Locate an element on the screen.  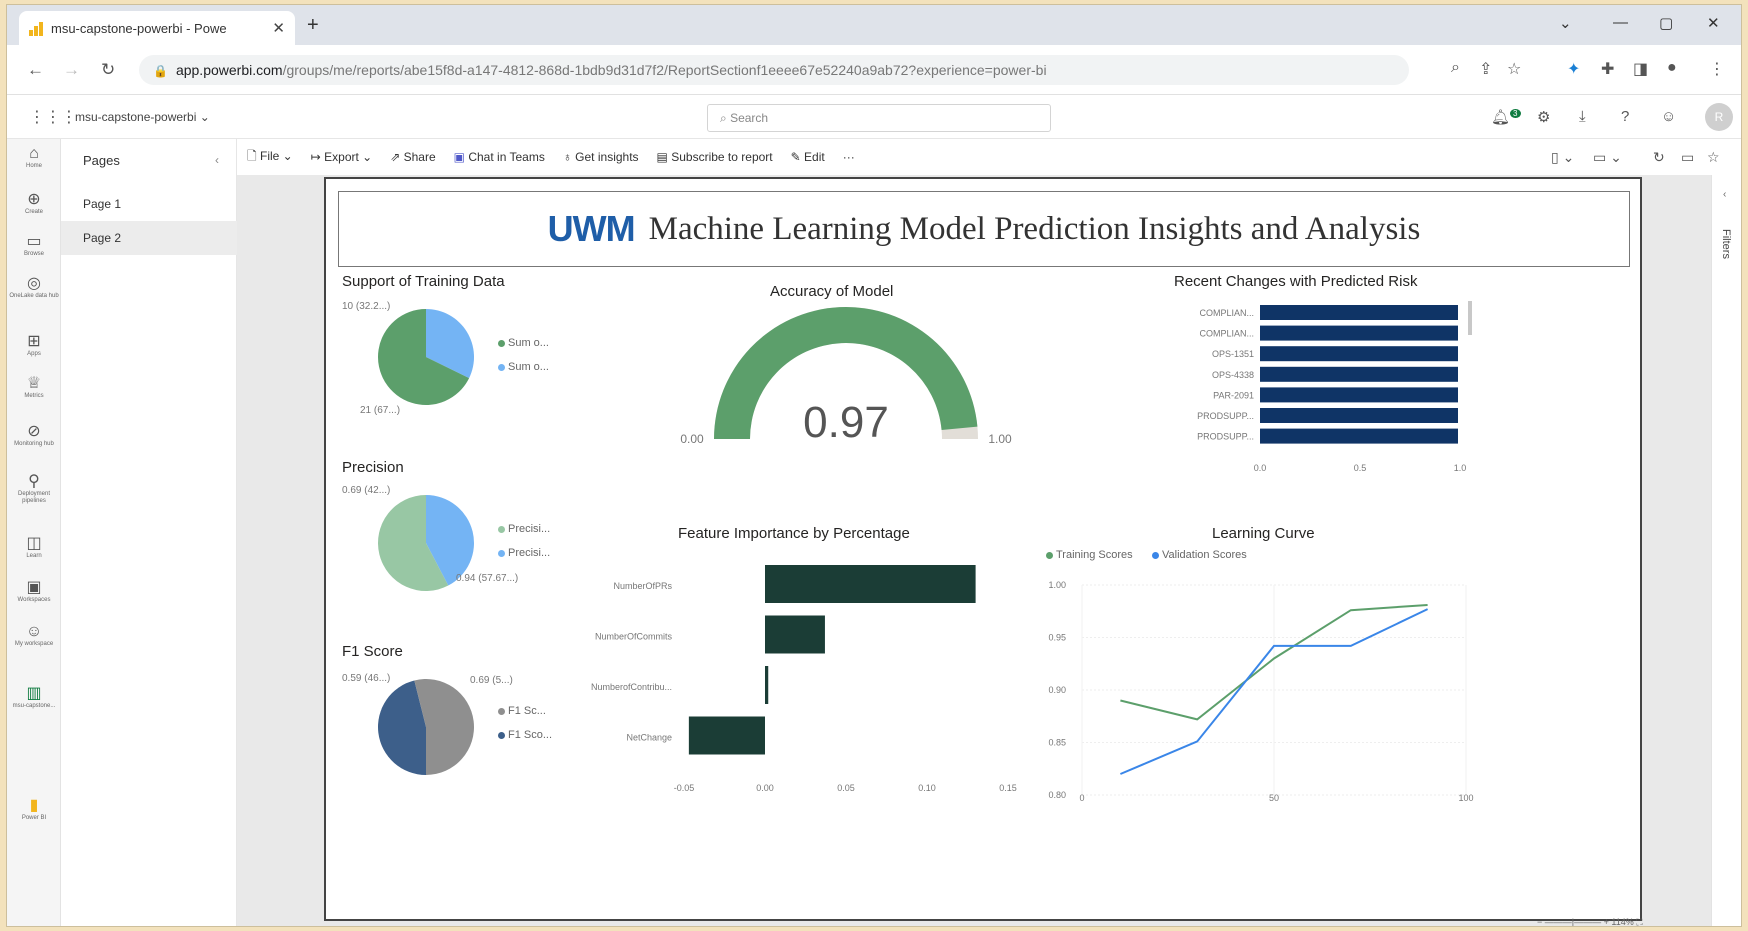
fit-page-icon: ▭ ⌄ is located at coordinates (1607, 157).